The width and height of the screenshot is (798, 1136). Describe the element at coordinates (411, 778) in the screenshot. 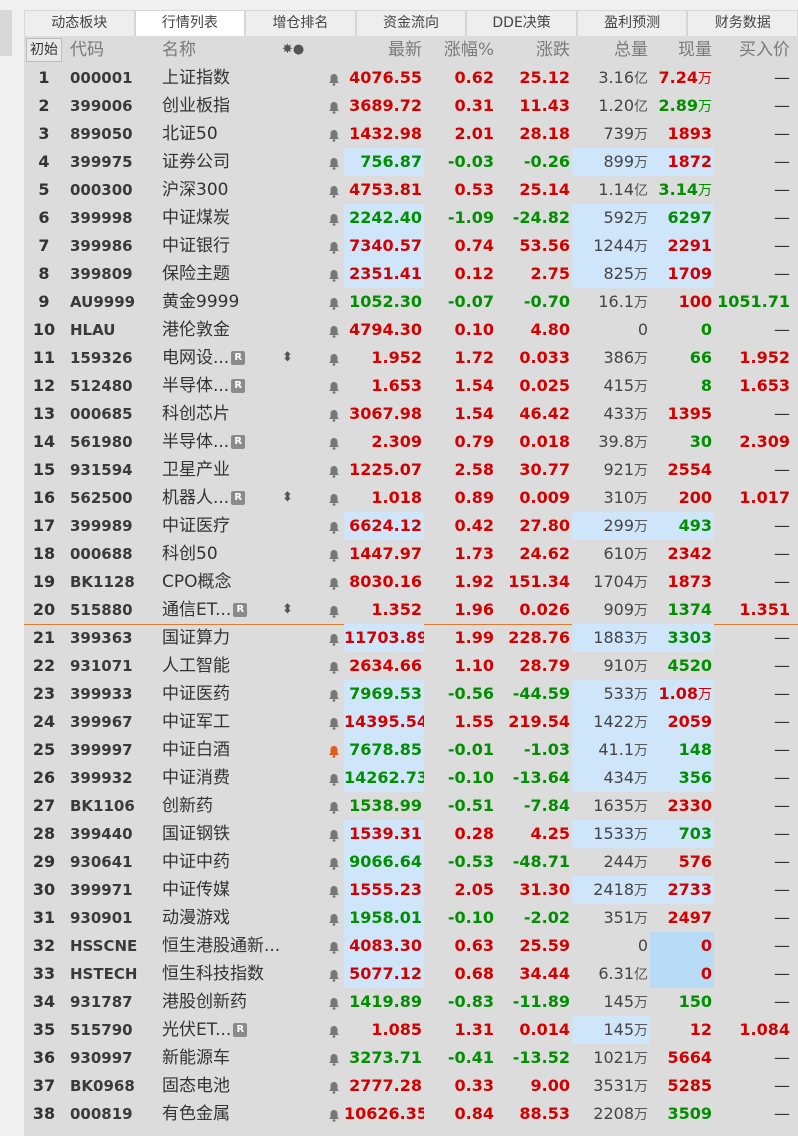

I see `table-row: 26 399932 中证消费 14262.73 -0.10 -13.64 434万 356—` at that location.